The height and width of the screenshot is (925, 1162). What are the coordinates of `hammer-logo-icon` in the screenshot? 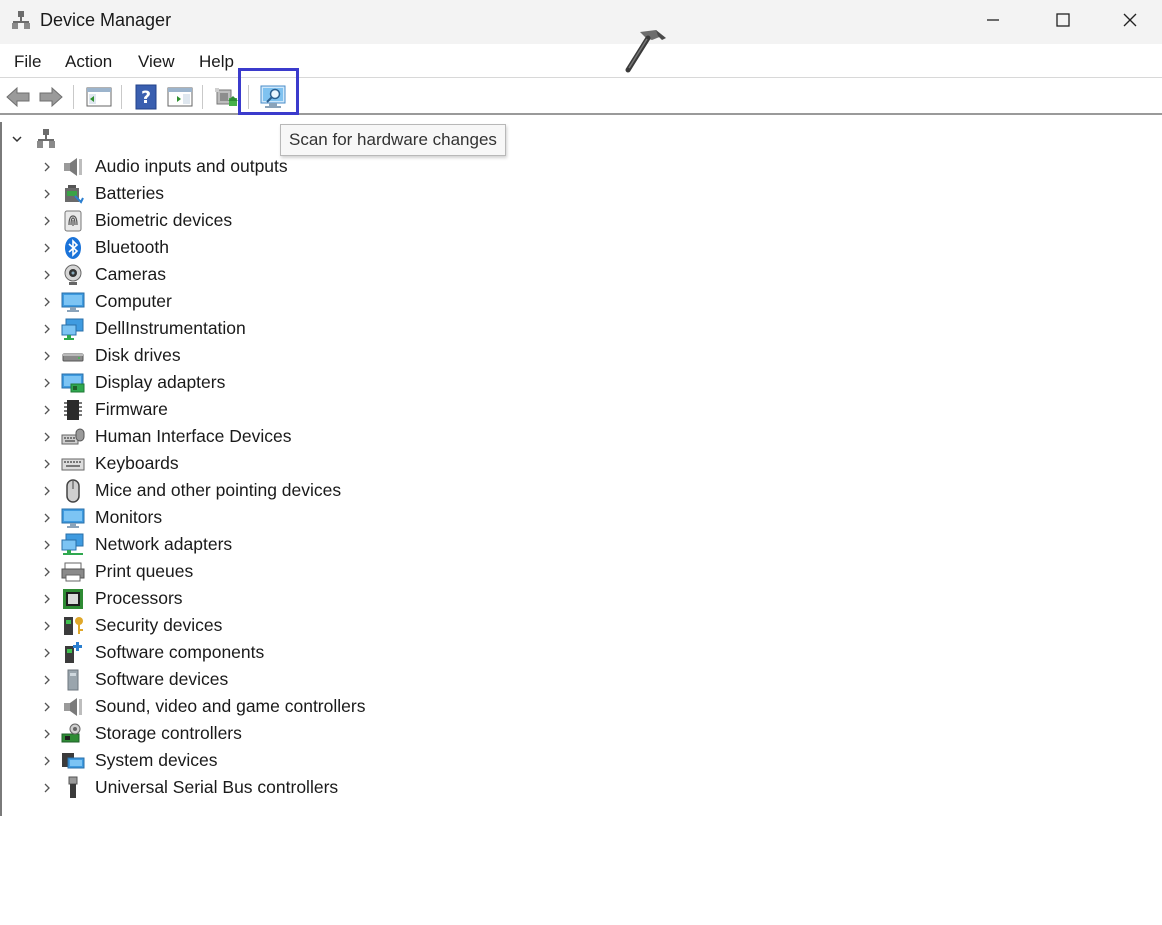 It's located at (645, 51).